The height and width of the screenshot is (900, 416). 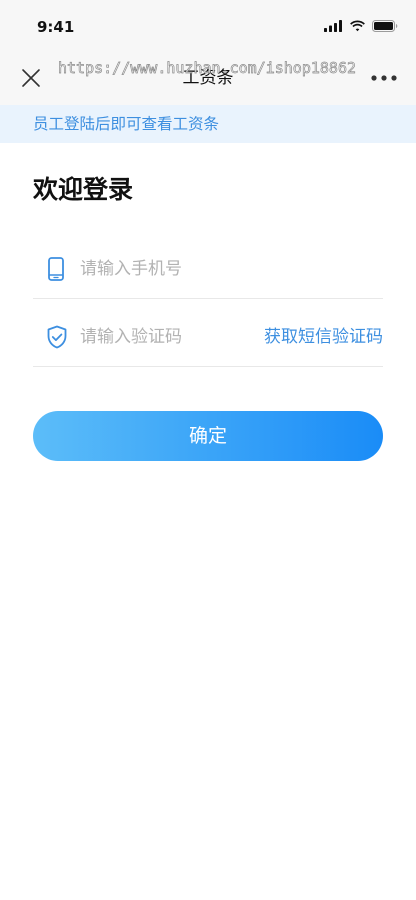 I want to click on wifi-icon, so click(x=357, y=26).